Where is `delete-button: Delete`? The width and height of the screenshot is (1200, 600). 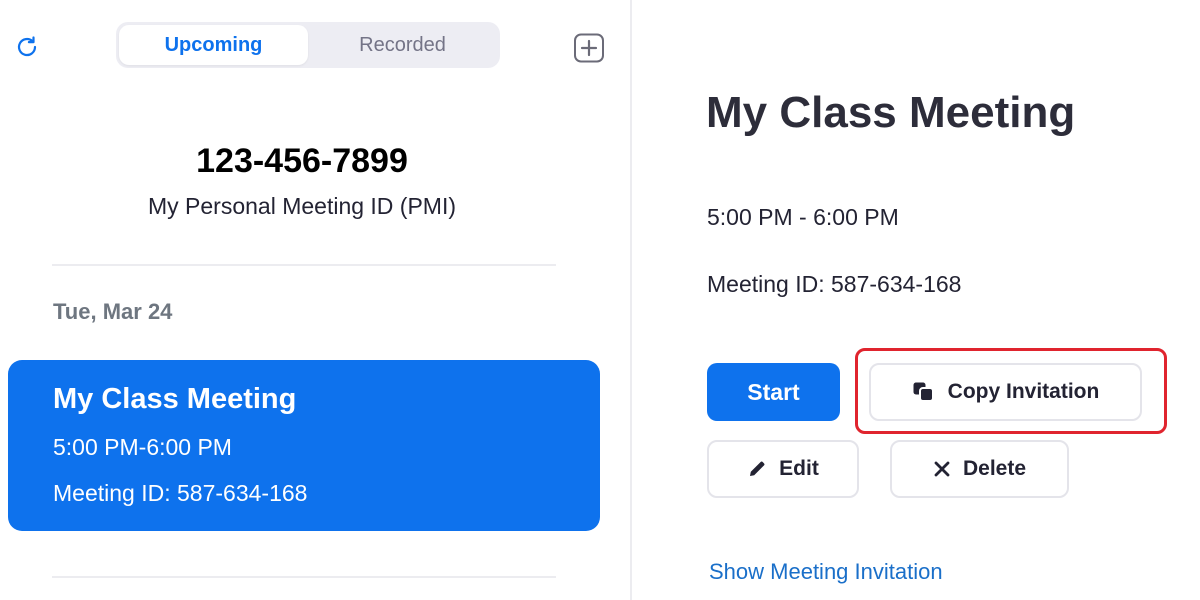
delete-button: Delete is located at coordinates (979, 469).